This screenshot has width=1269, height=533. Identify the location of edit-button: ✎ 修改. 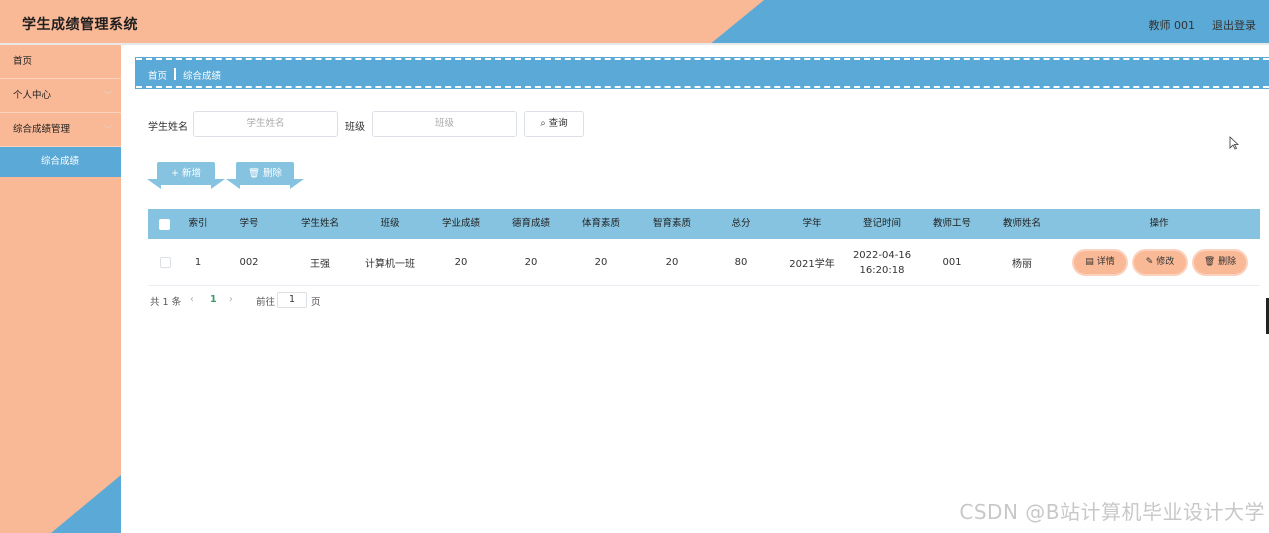
(1160, 262).